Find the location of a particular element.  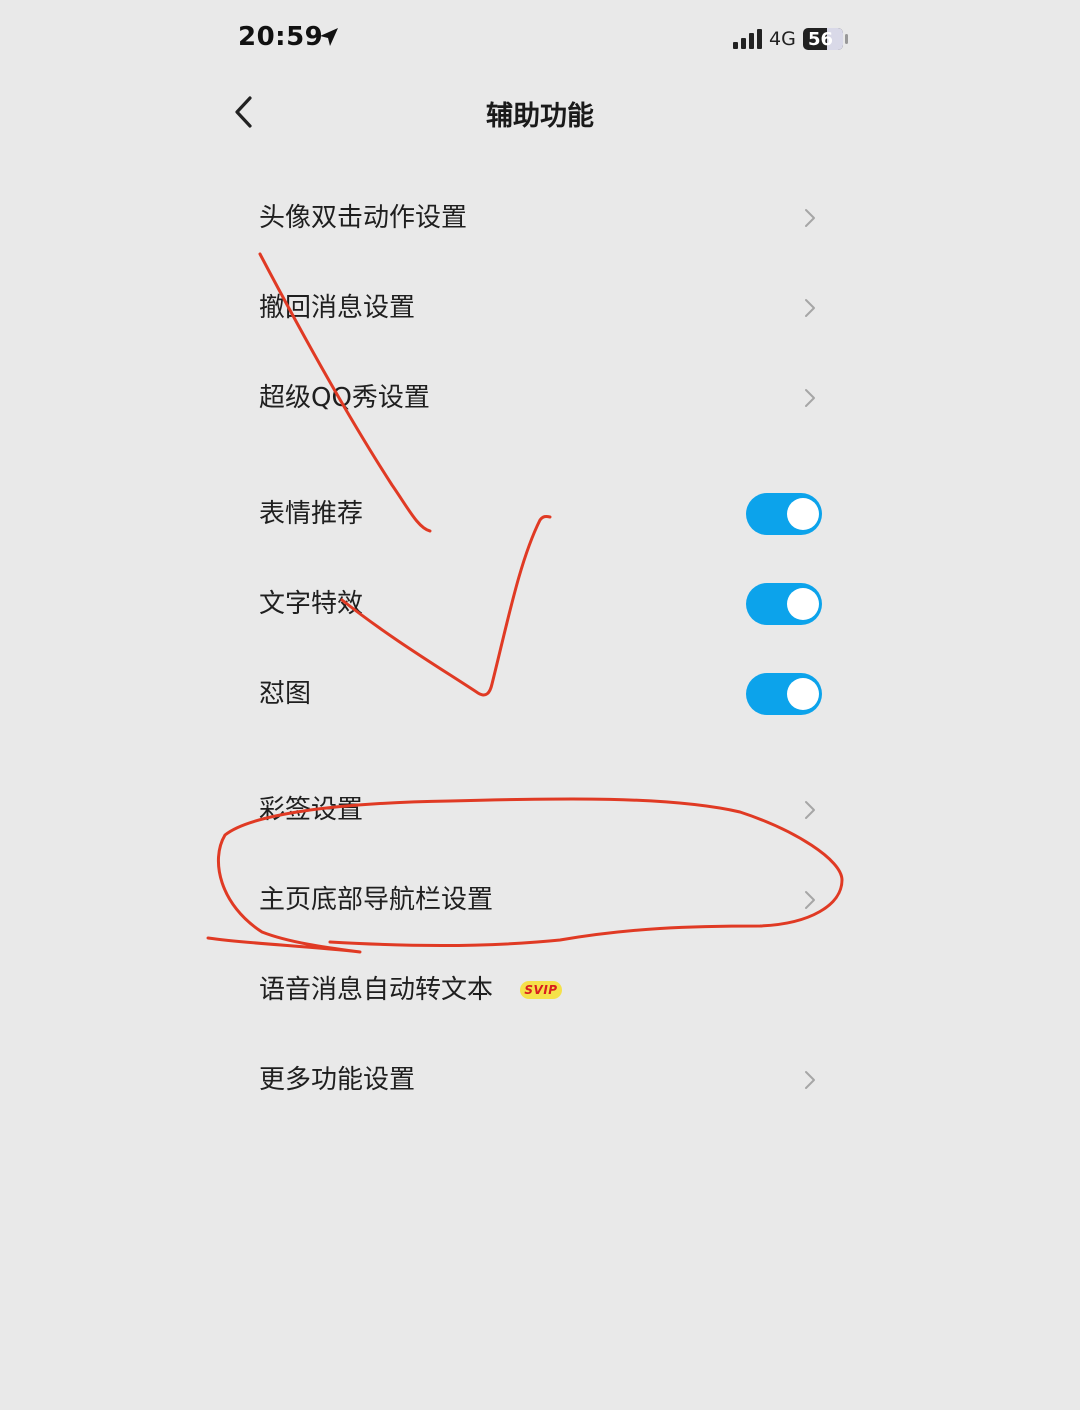

sticker-recommend-row: 表情推荐 is located at coordinates (540, 514).